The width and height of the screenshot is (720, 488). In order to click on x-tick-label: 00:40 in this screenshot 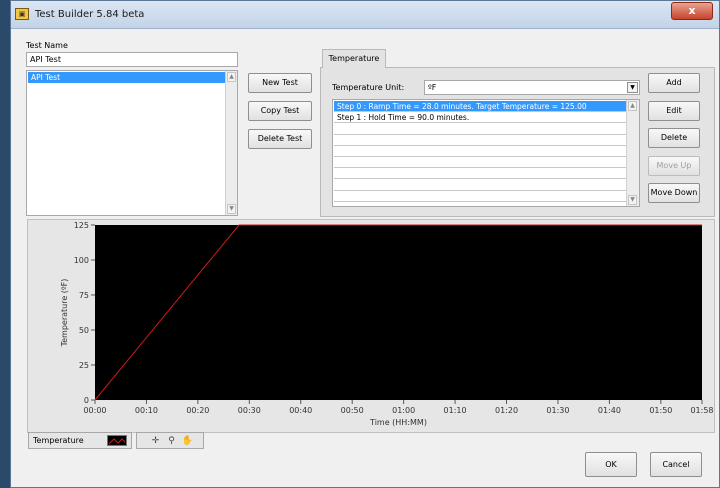, I will do `click(300, 410)`.